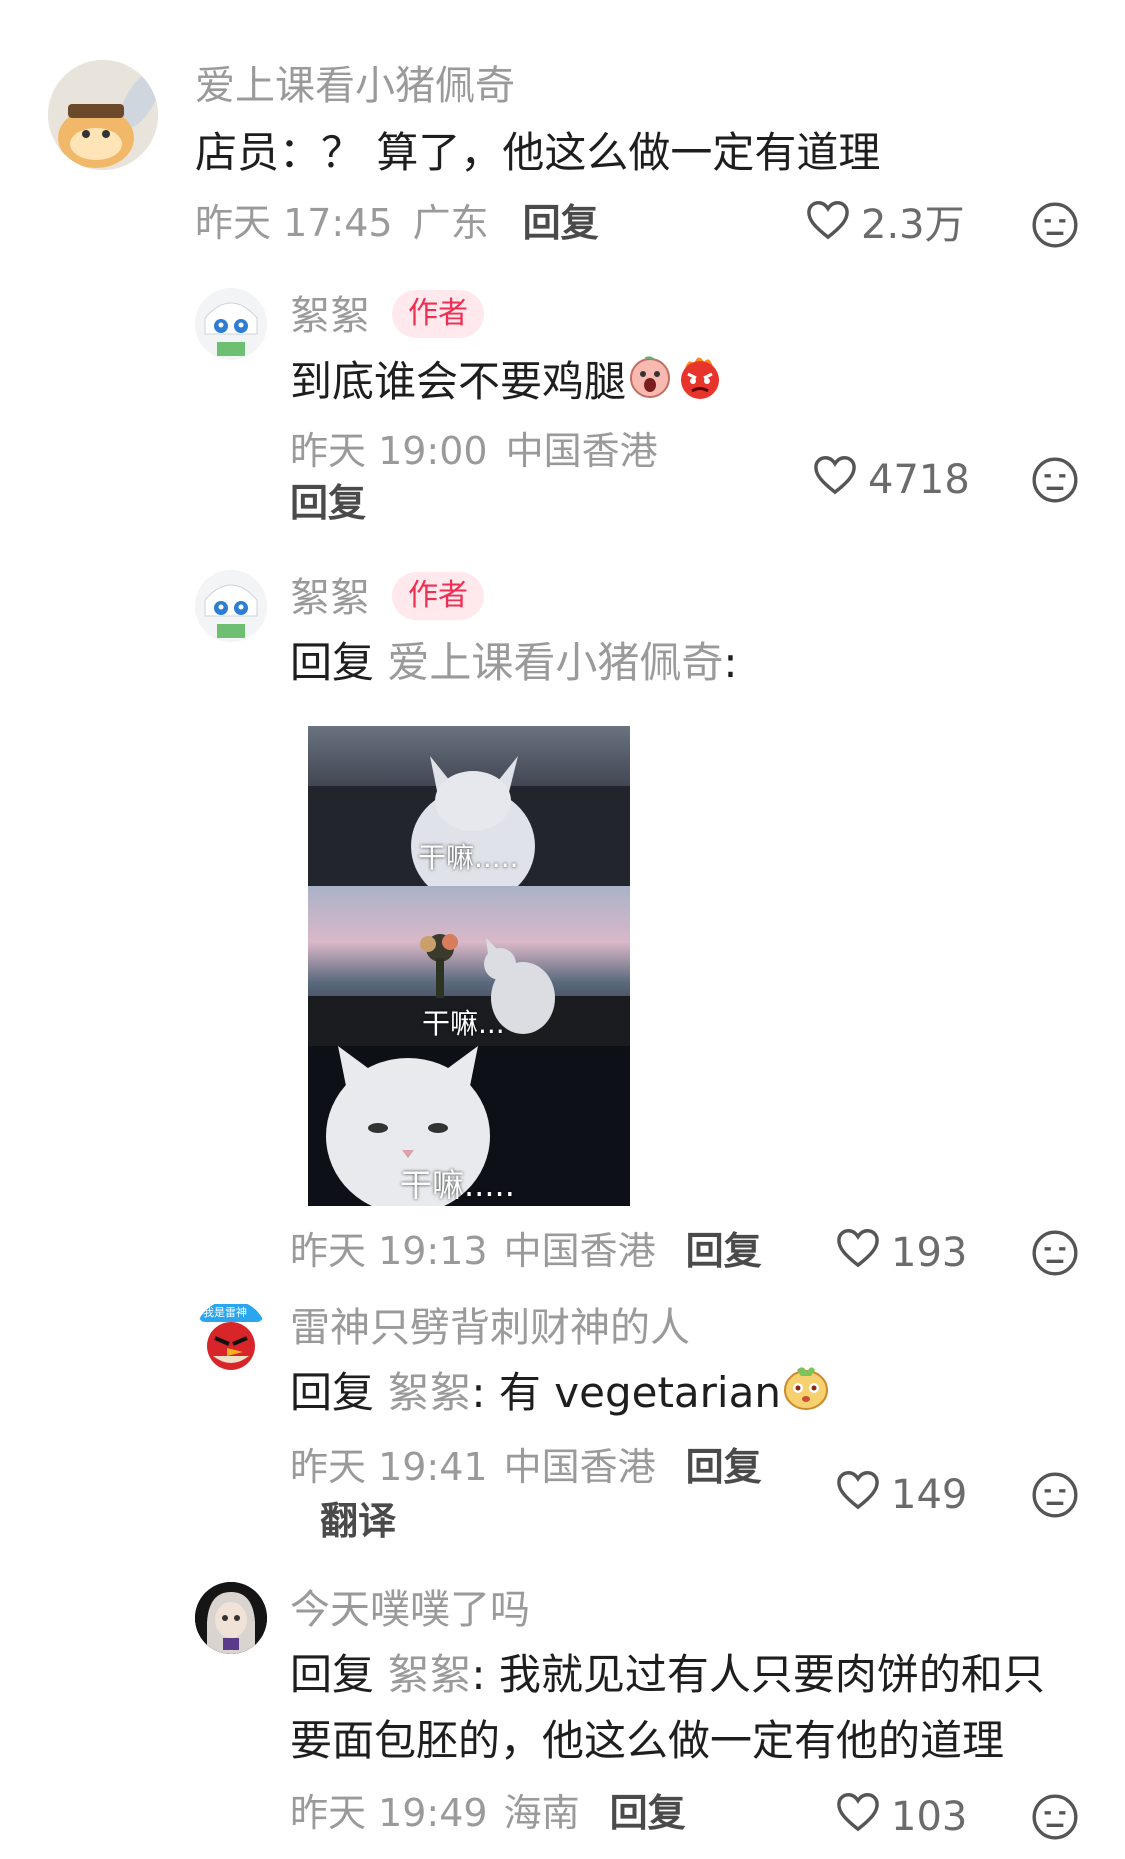 This screenshot has height=1859, width=1125. Describe the element at coordinates (410, 1610) in the screenshot. I see `comment-username: 今天噗噗了吗` at that location.